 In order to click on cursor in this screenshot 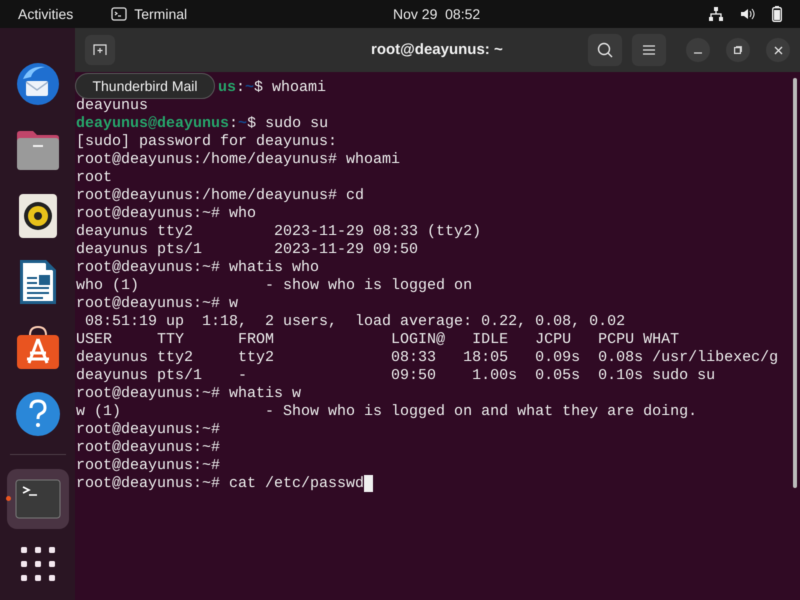, I will do `click(369, 483)`.